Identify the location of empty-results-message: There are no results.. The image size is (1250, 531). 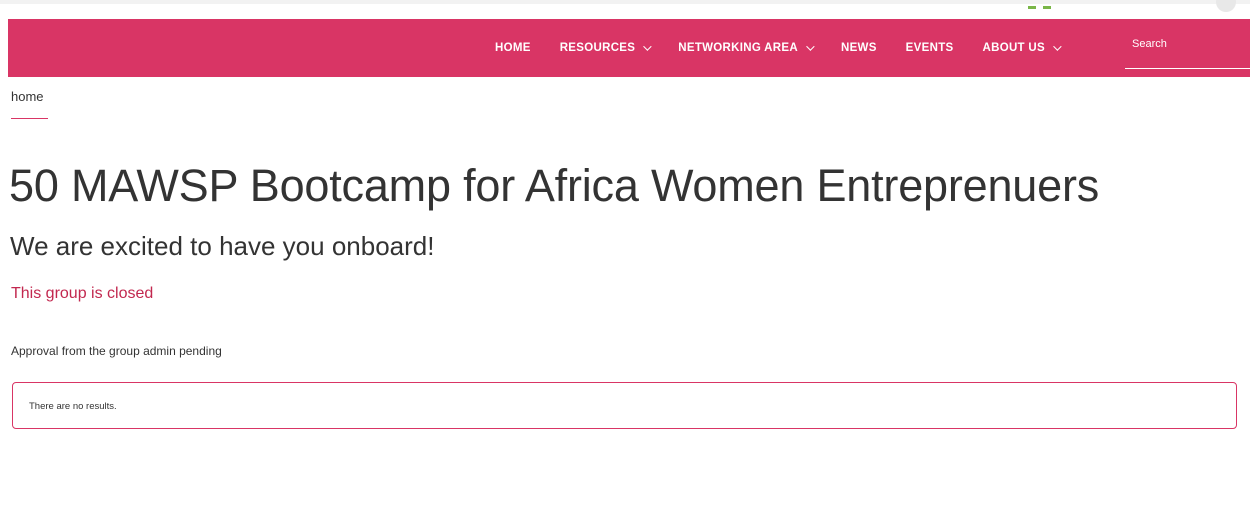
(73, 406).